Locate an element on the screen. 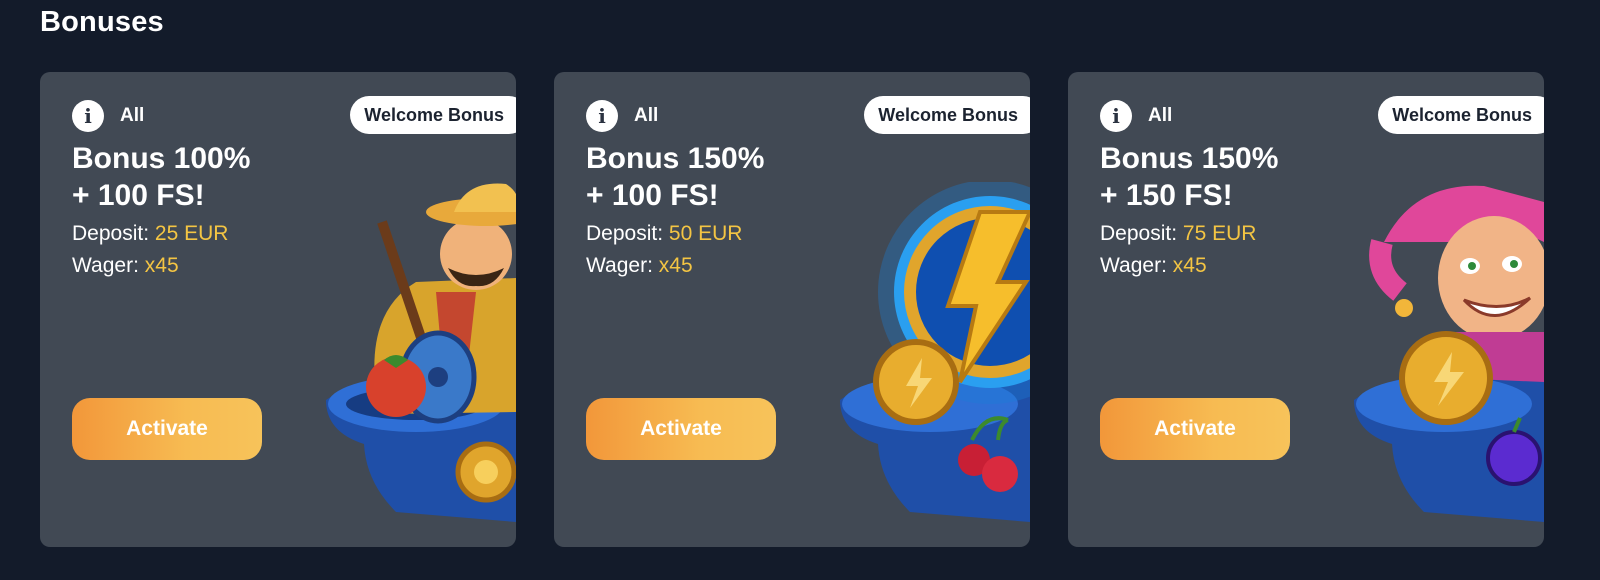  bonus-title: Bonus 100% + 100 FS! is located at coordinates (161, 177).